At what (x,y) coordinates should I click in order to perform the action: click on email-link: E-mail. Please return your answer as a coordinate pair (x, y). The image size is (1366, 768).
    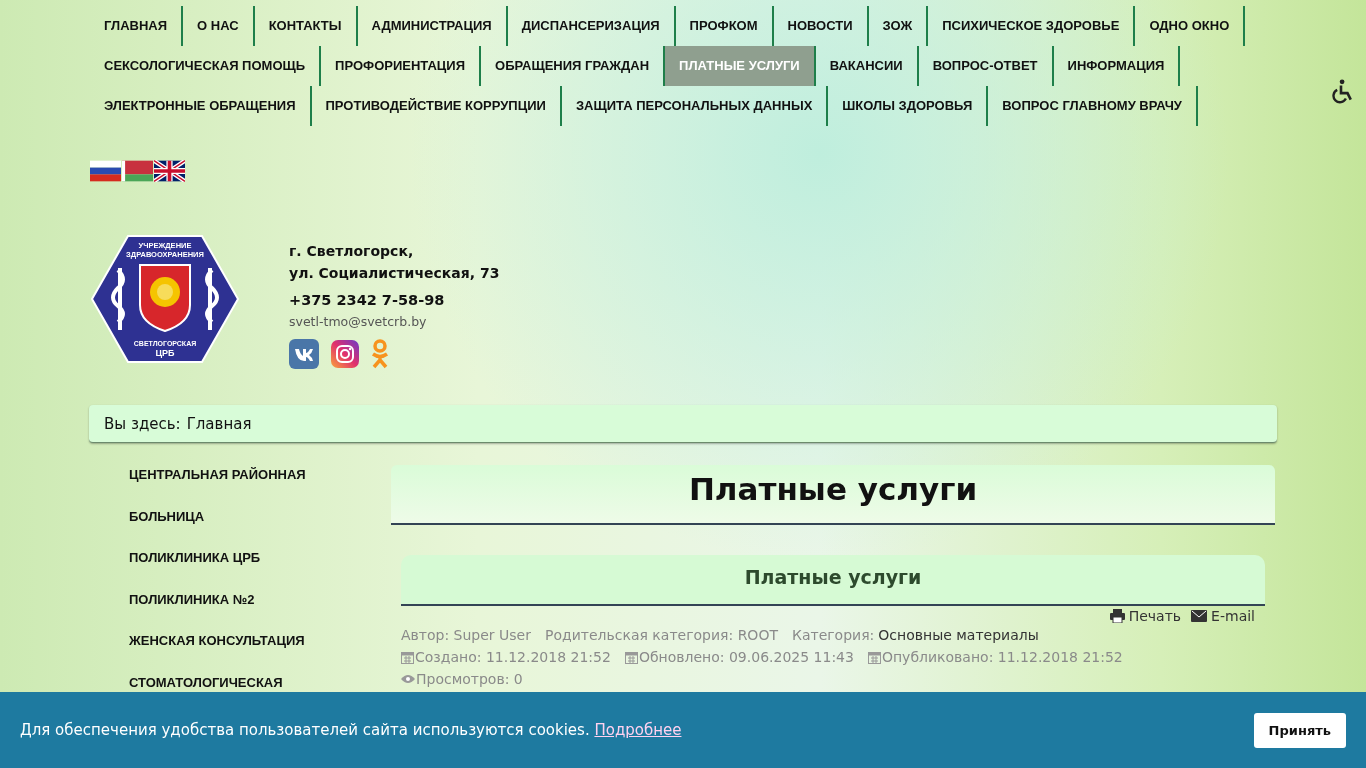
    Looking at the image, I should click on (1223, 616).